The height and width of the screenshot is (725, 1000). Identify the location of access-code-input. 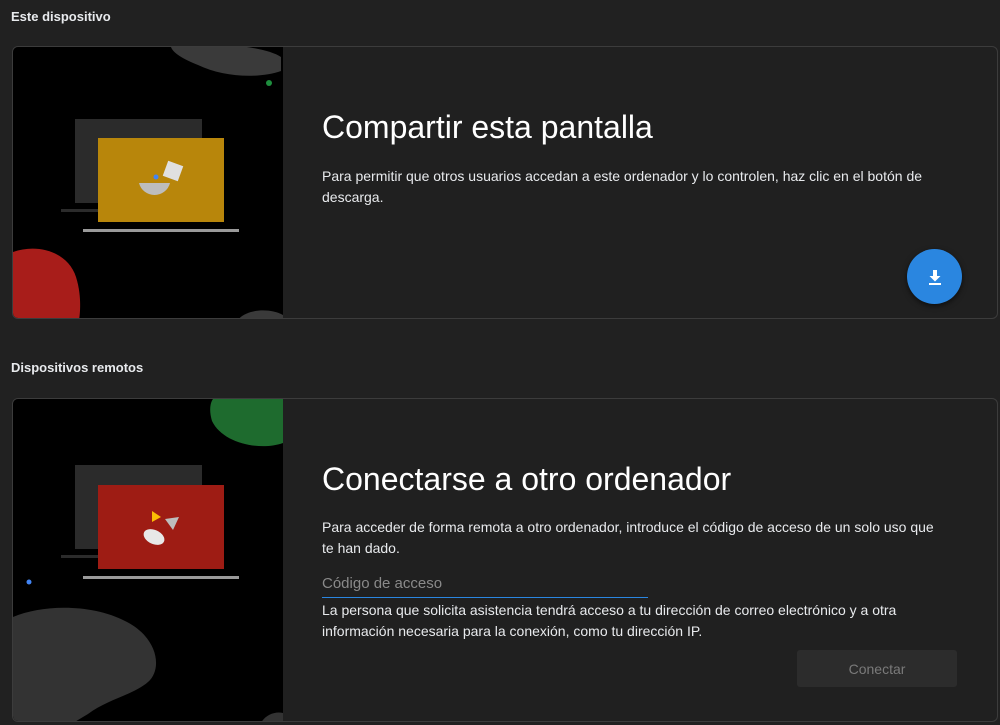
(485, 583).